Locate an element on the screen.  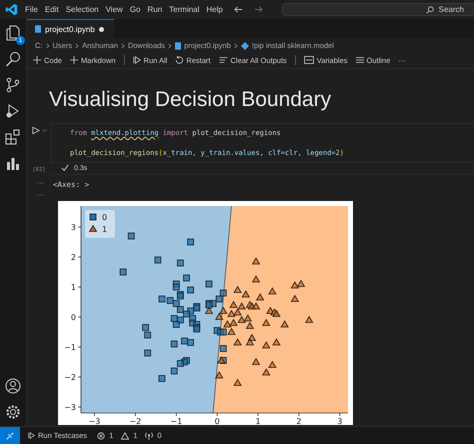
markdown-heading: Visualising Decision Boundary is located at coordinates (190, 99).